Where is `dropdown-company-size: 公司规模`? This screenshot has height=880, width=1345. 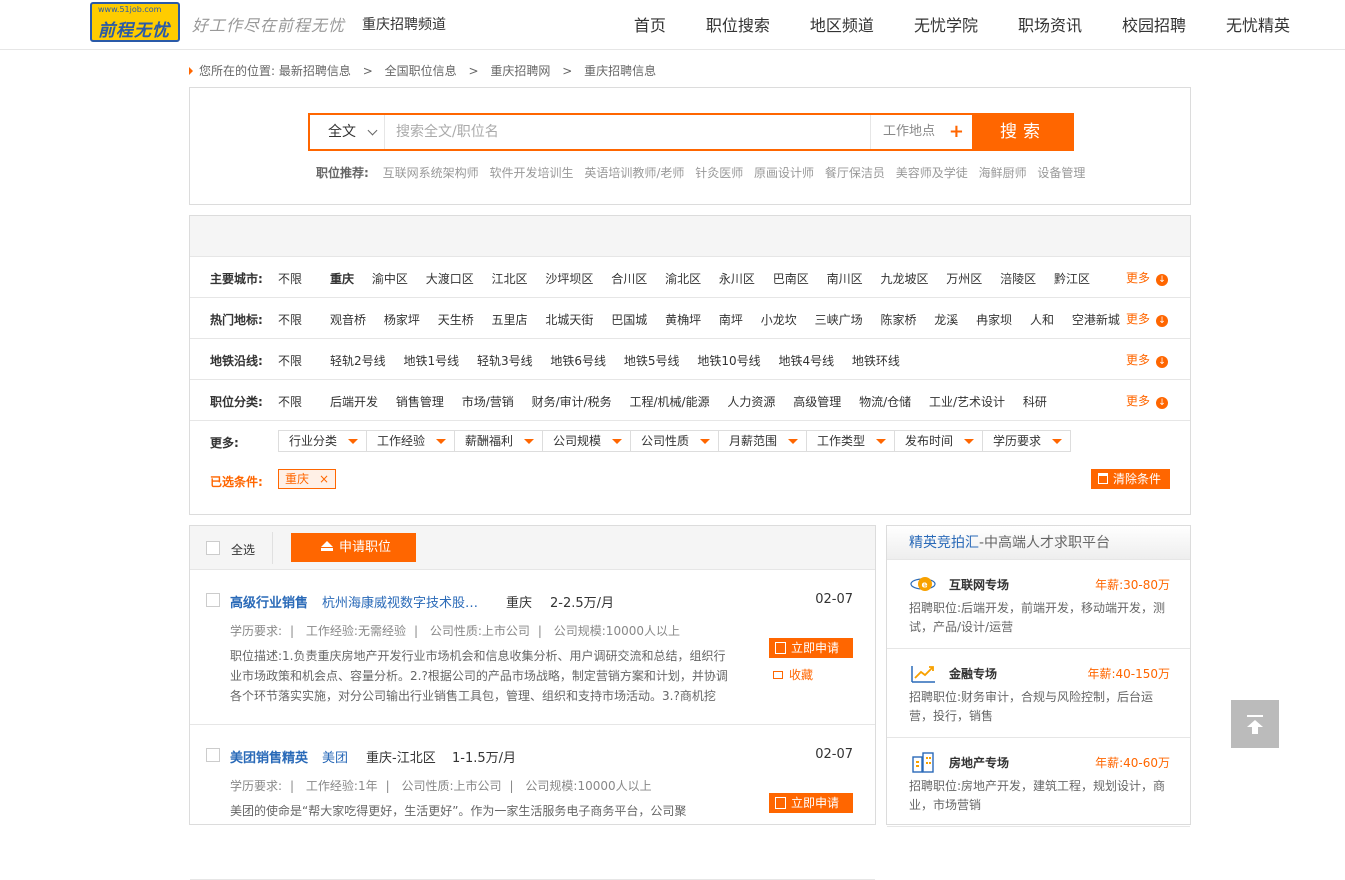 dropdown-company-size: 公司规模 is located at coordinates (586, 441).